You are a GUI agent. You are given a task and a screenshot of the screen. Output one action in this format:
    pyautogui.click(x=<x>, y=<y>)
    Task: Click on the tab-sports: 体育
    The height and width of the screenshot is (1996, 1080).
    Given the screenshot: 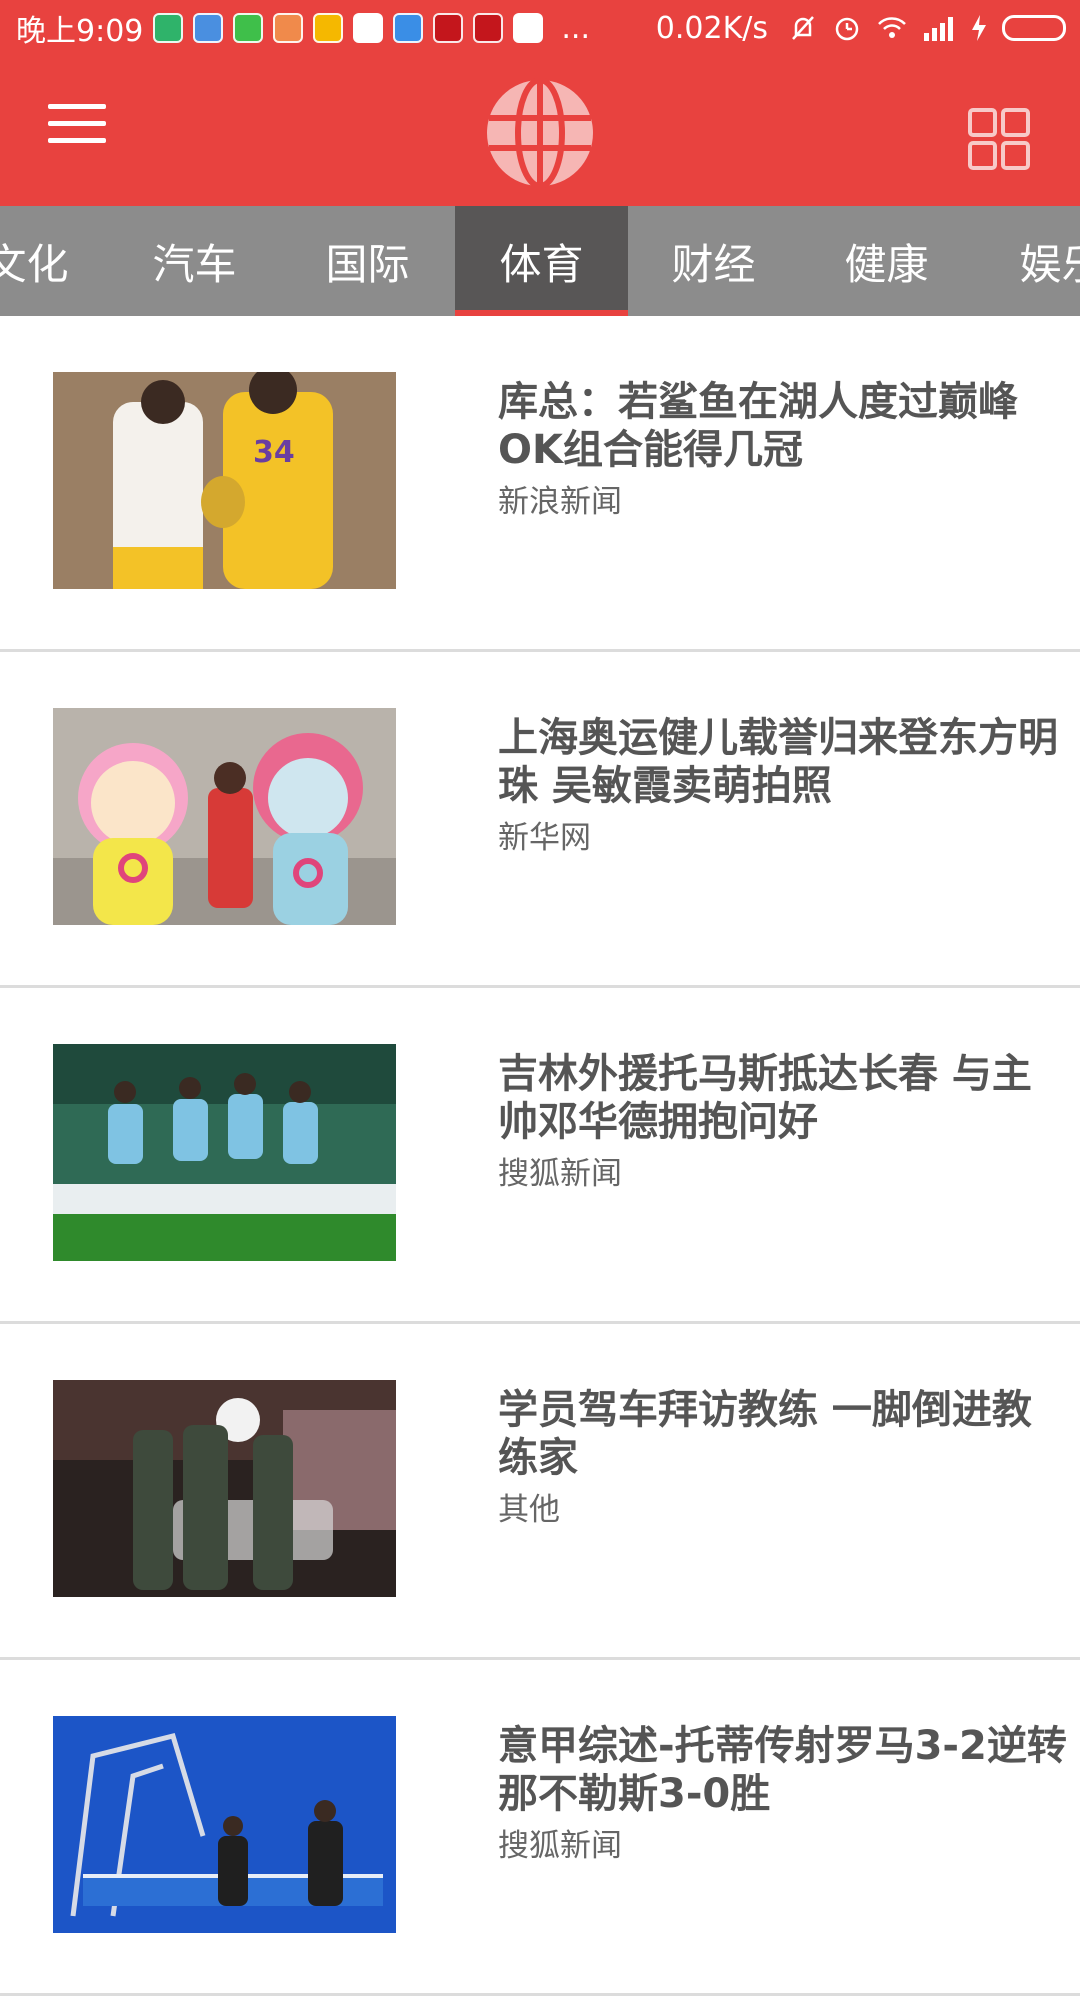 What is the action you would take?
    pyautogui.click(x=541, y=261)
    